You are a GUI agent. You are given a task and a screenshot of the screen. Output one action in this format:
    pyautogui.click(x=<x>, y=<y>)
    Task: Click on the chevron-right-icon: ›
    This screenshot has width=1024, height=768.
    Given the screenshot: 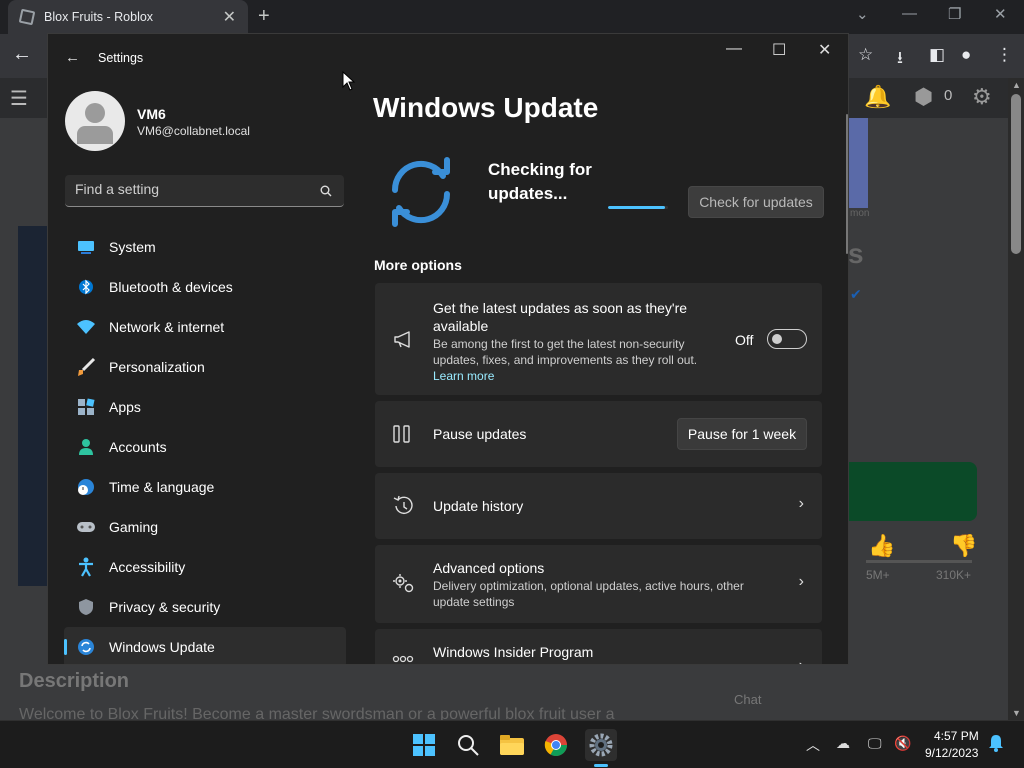 What is the action you would take?
    pyautogui.click(x=801, y=503)
    